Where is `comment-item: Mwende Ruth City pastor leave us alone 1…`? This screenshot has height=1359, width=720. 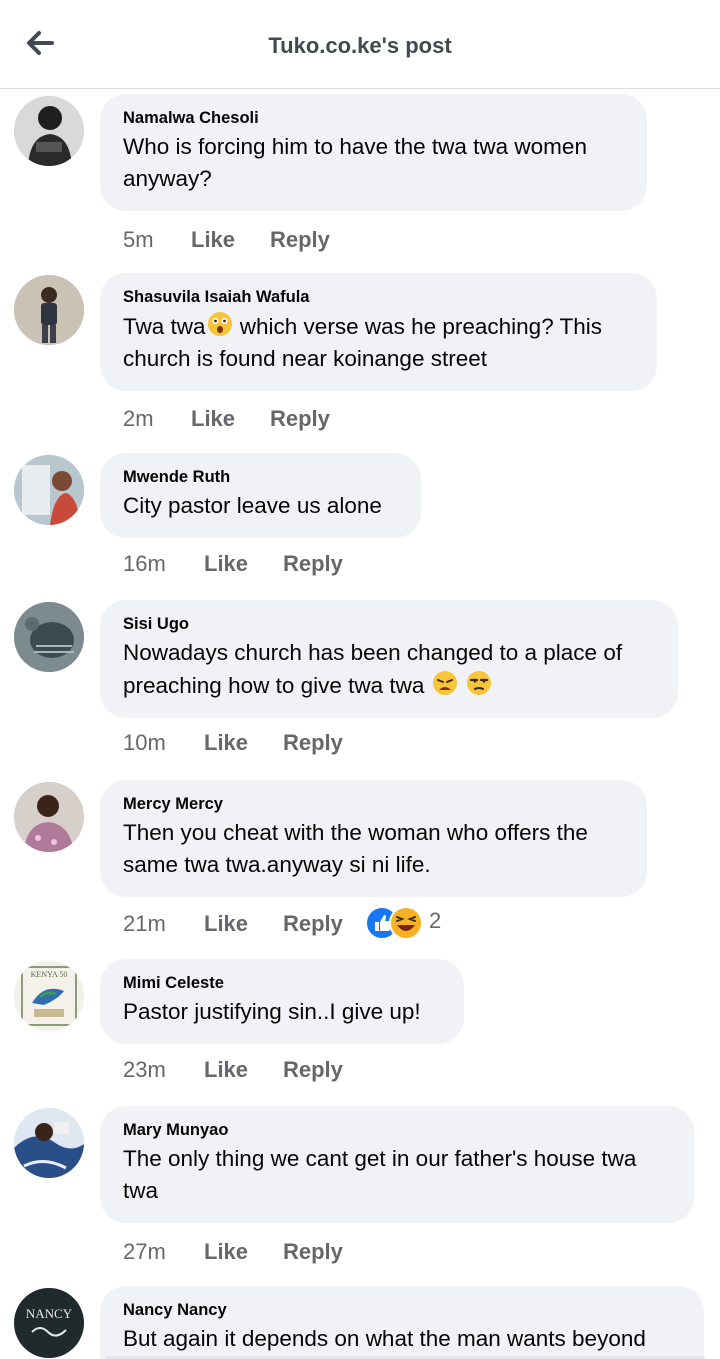
comment-item: Mwende Ruth City pastor leave us alone 1… is located at coordinates (360, 518).